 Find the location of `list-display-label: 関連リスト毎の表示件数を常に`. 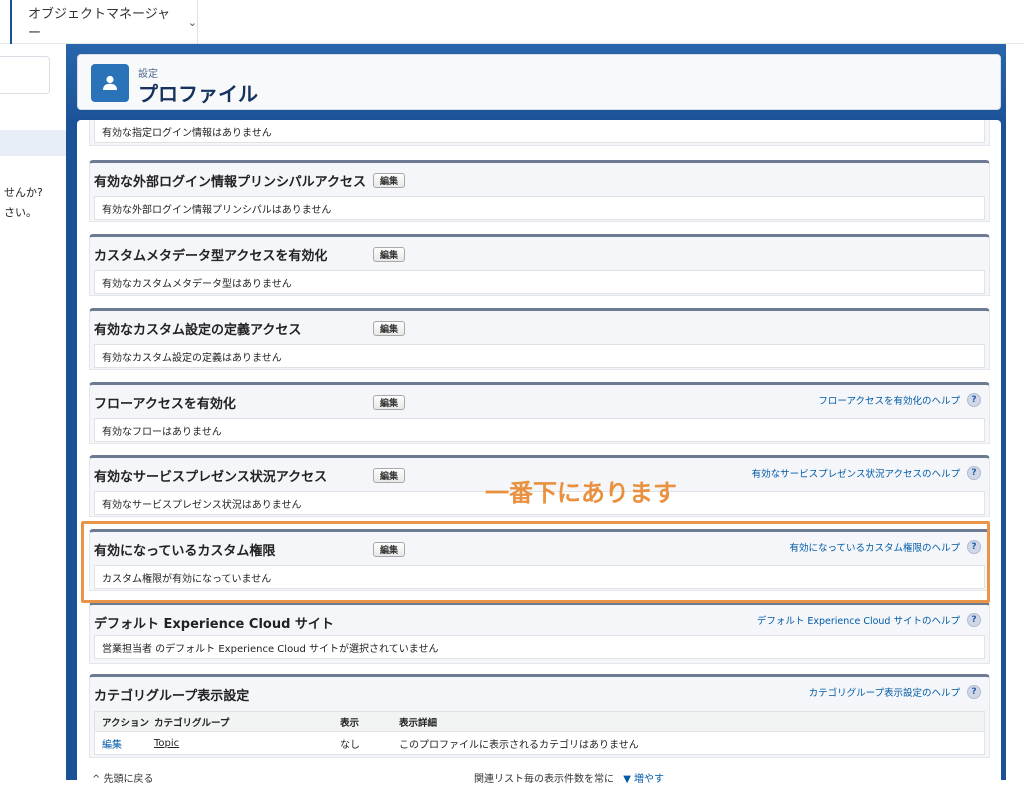

list-display-label: 関連リスト毎の表示件数を常に is located at coordinates (544, 779).